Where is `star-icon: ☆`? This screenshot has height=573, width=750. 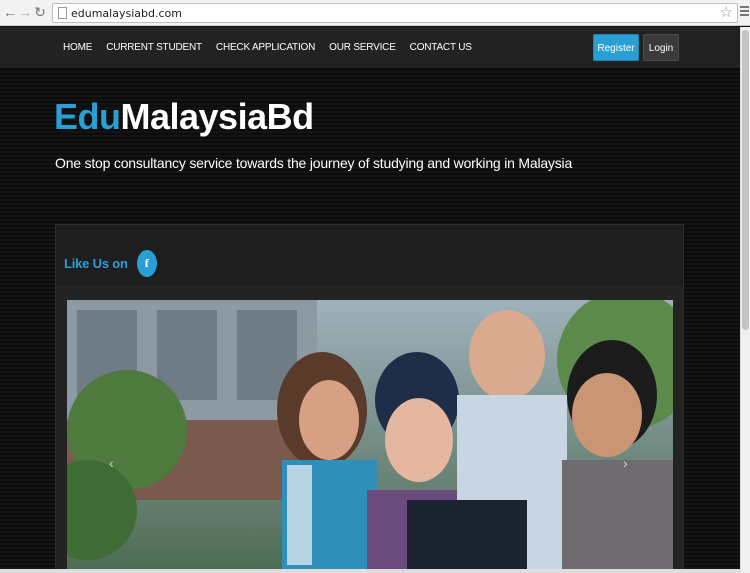
star-icon: ☆ is located at coordinates (726, 13).